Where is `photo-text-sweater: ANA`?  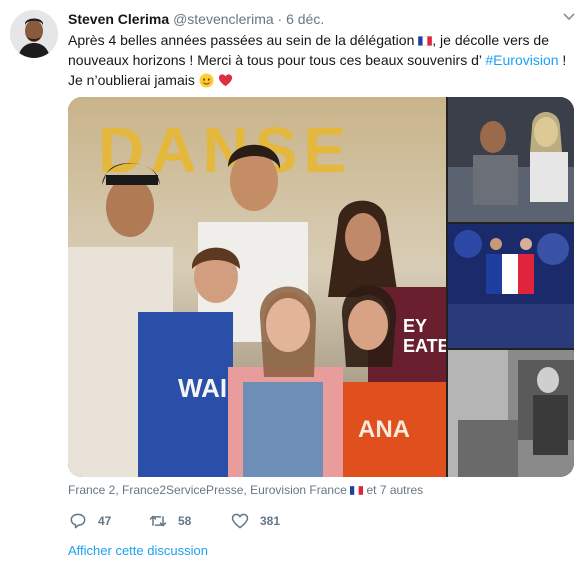 photo-text-sweater: ANA is located at coordinates (384, 429).